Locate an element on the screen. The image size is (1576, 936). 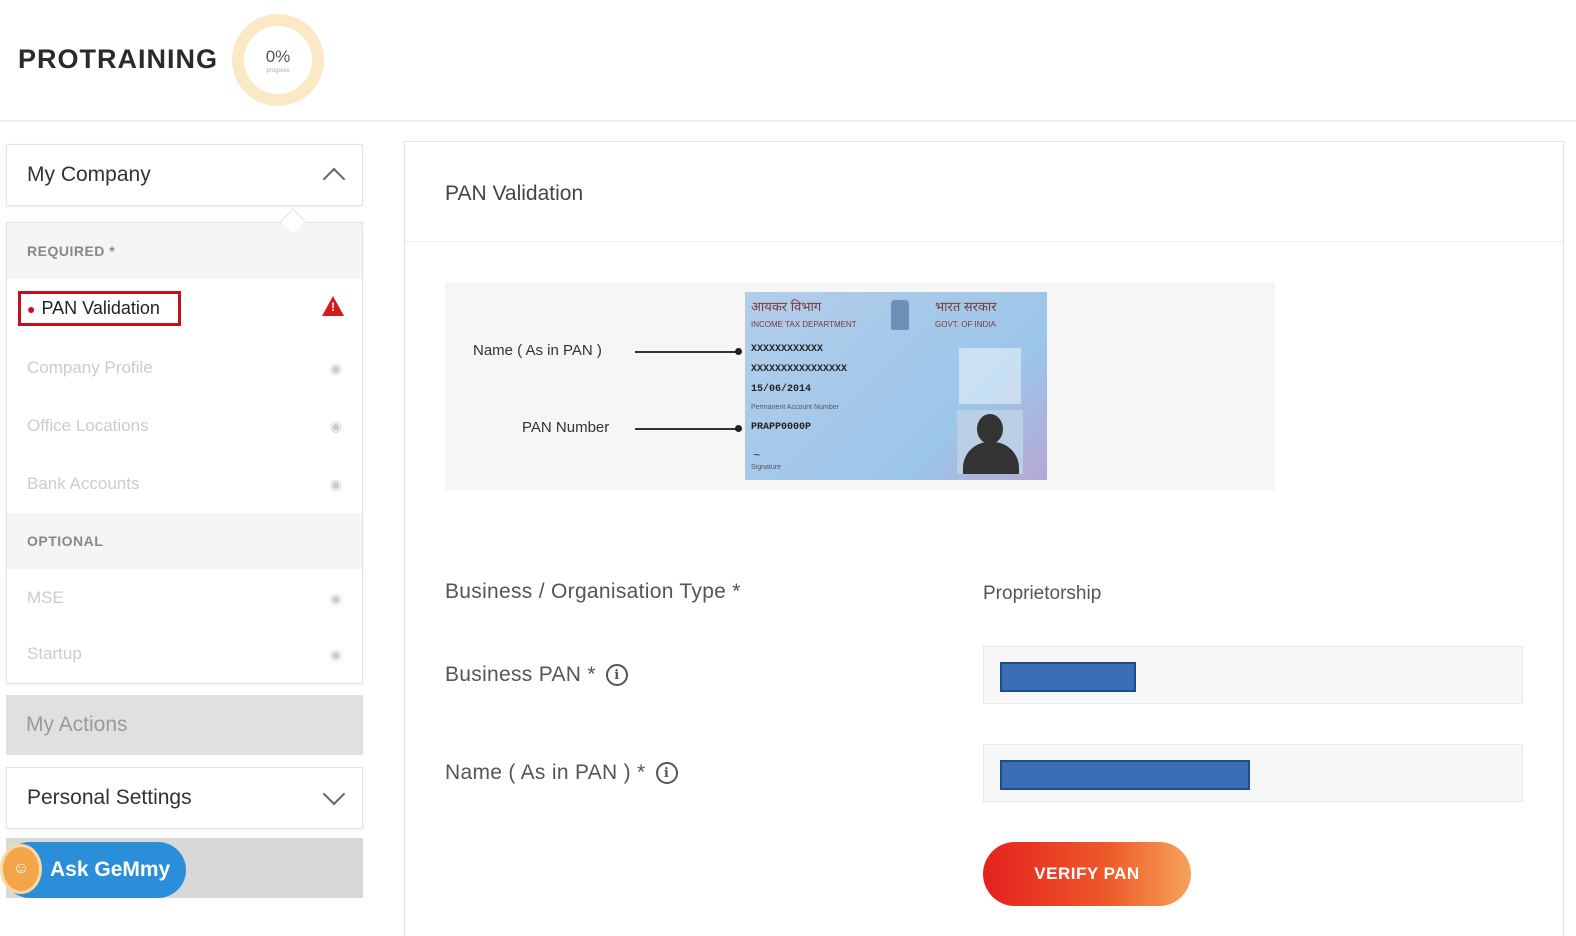
page-title: PAN Validation is located at coordinates (984, 192).